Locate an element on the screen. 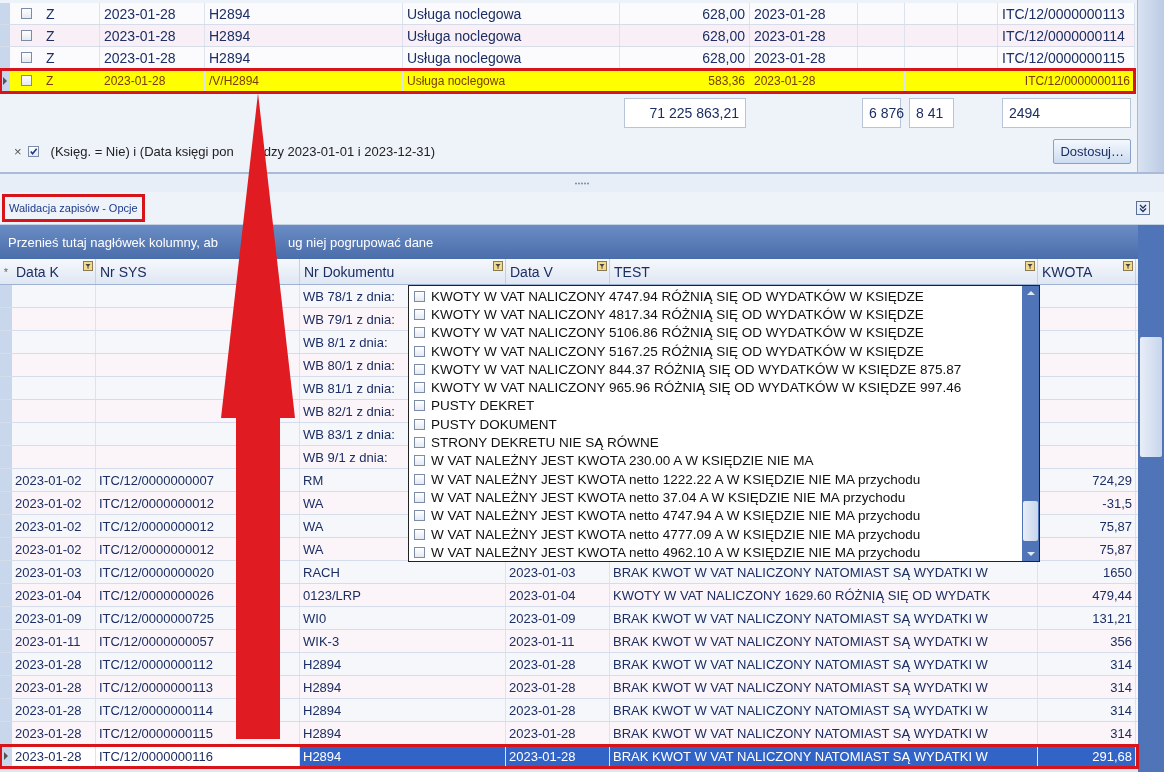 The width and height of the screenshot is (1164, 772). total-field: 8 41 is located at coordinates (931, 113).